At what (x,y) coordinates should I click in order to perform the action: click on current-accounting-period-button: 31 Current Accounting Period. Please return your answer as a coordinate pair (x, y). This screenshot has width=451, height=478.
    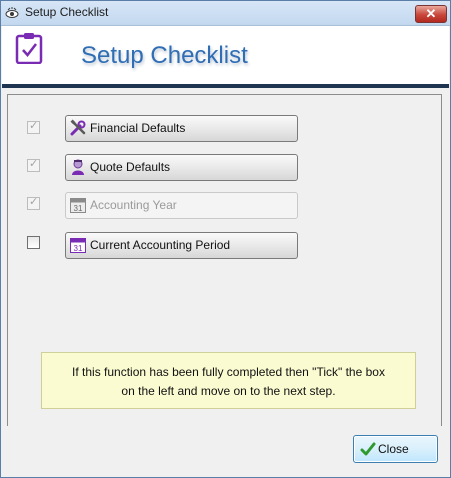
    Looking at the image, I should click on (181, 245).